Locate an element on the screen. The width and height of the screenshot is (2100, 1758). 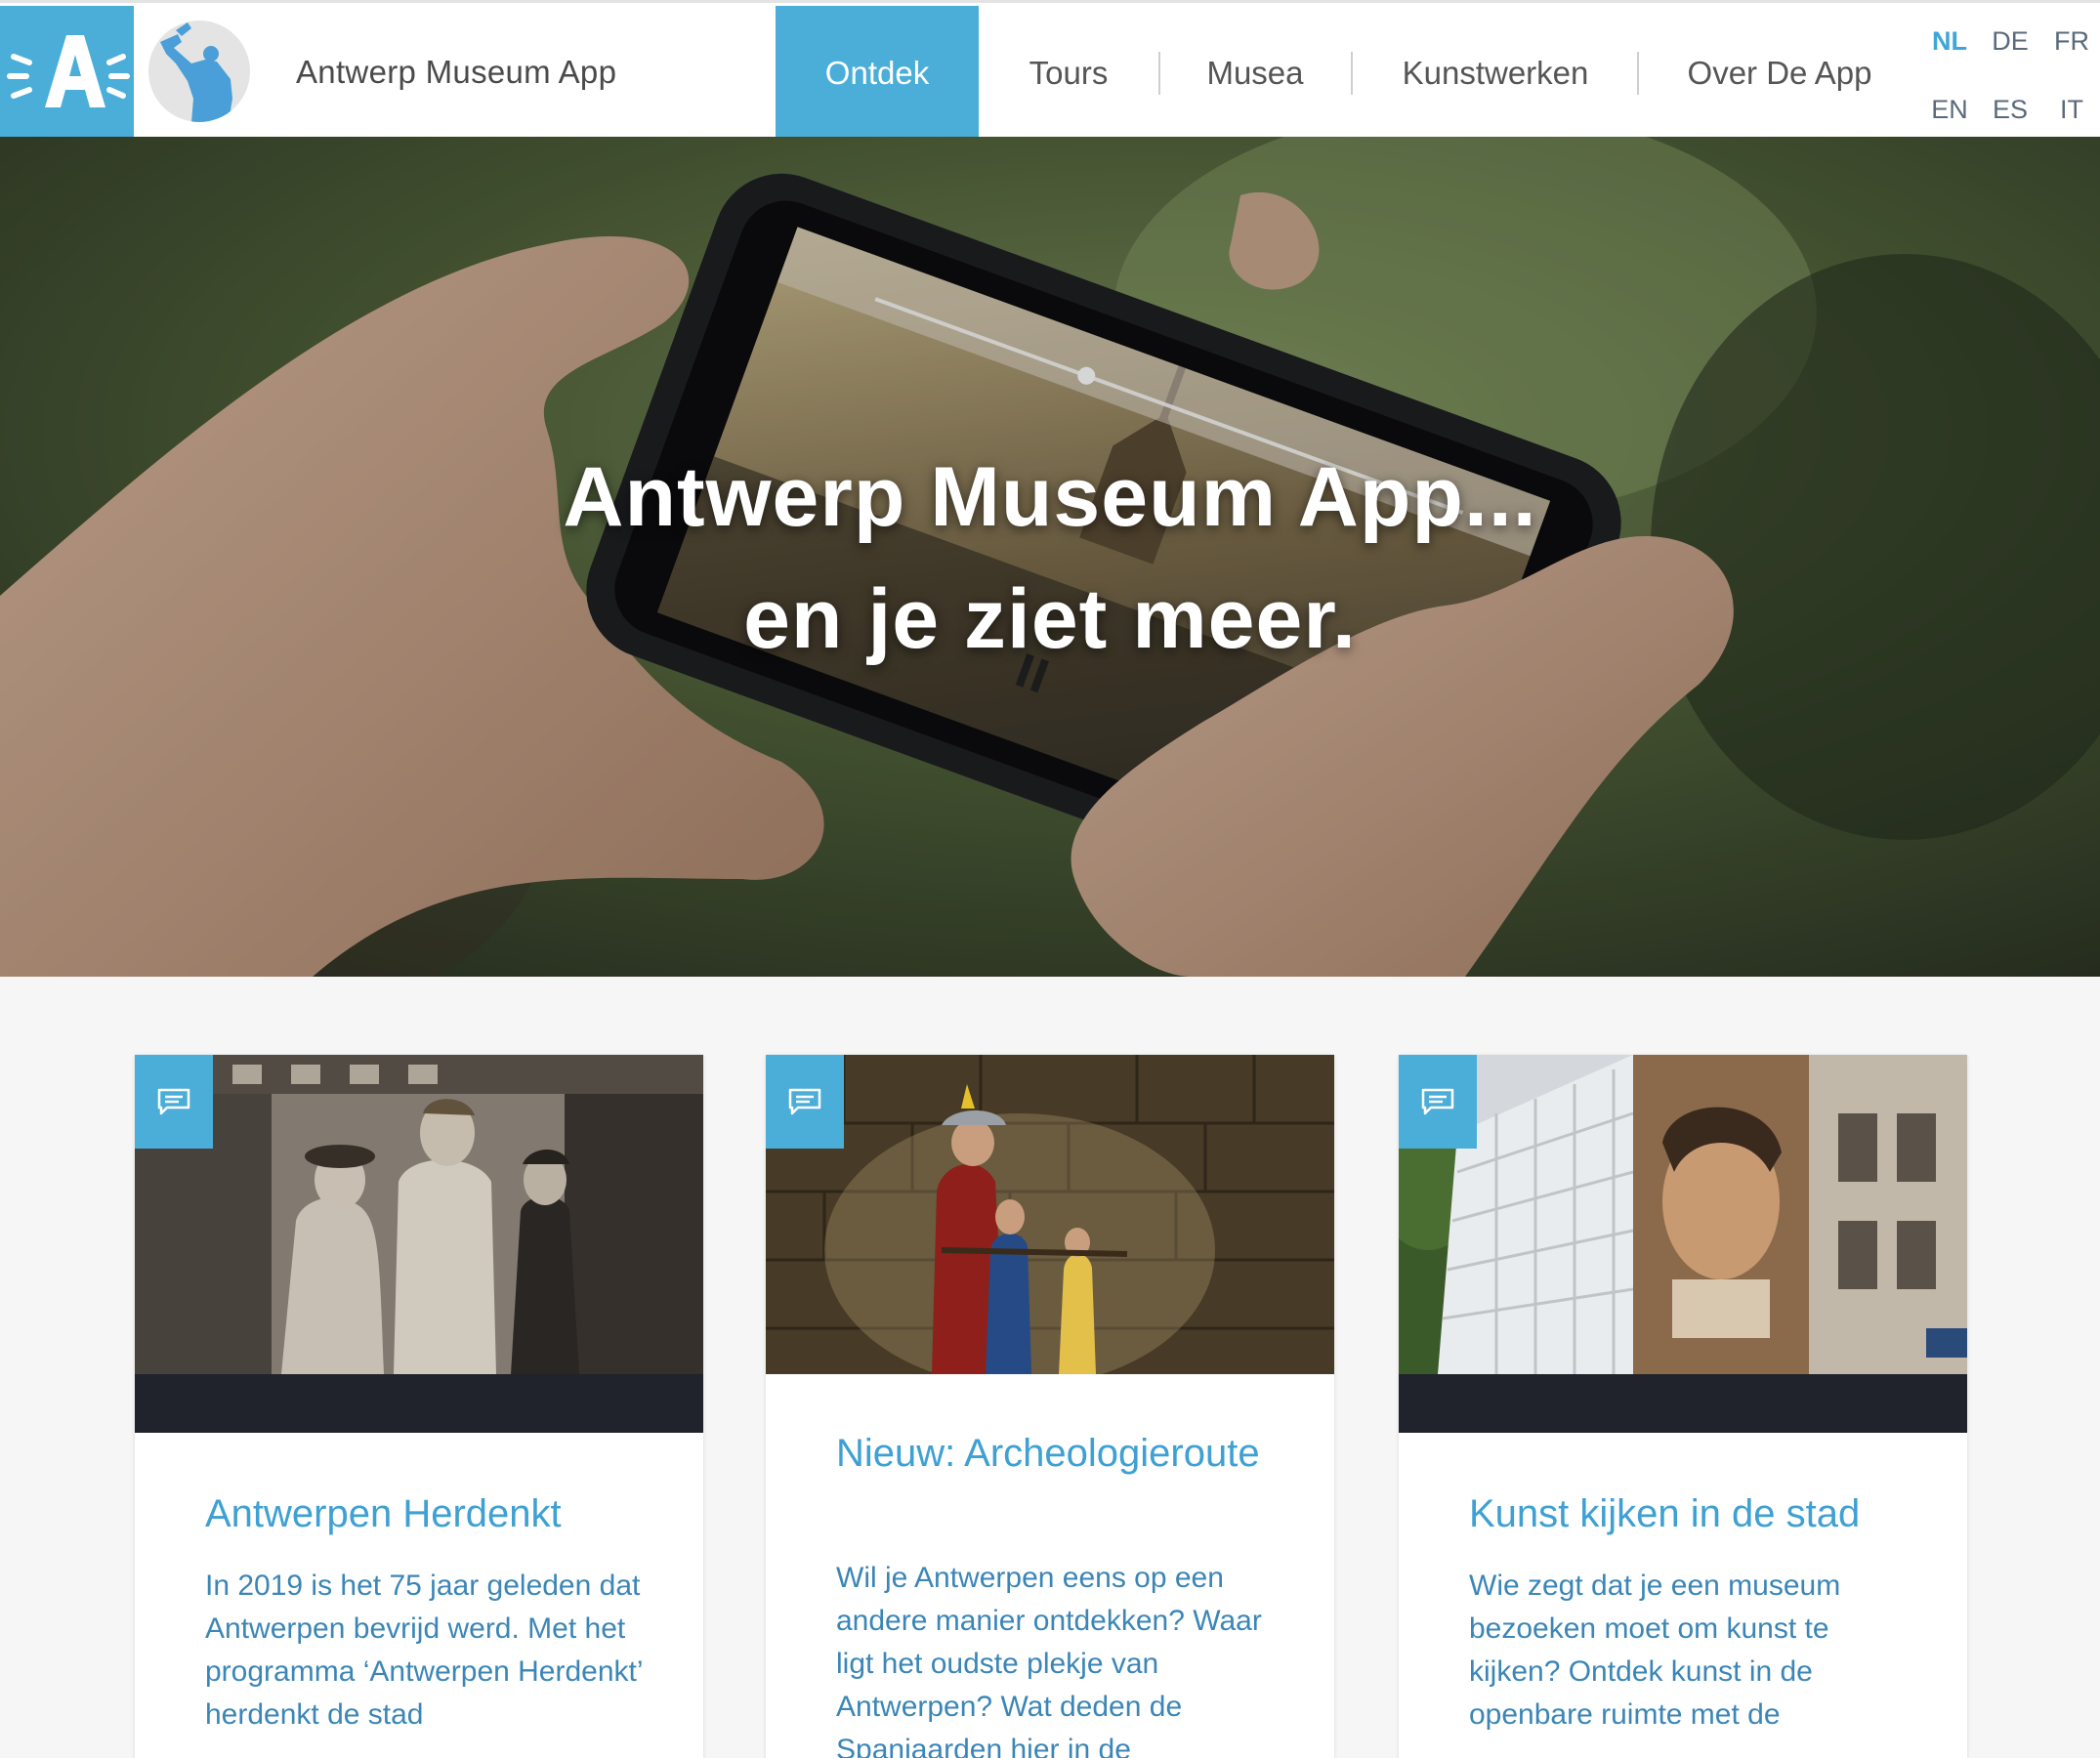
nav-tours: Tours is located at coordinates (1068, 73).